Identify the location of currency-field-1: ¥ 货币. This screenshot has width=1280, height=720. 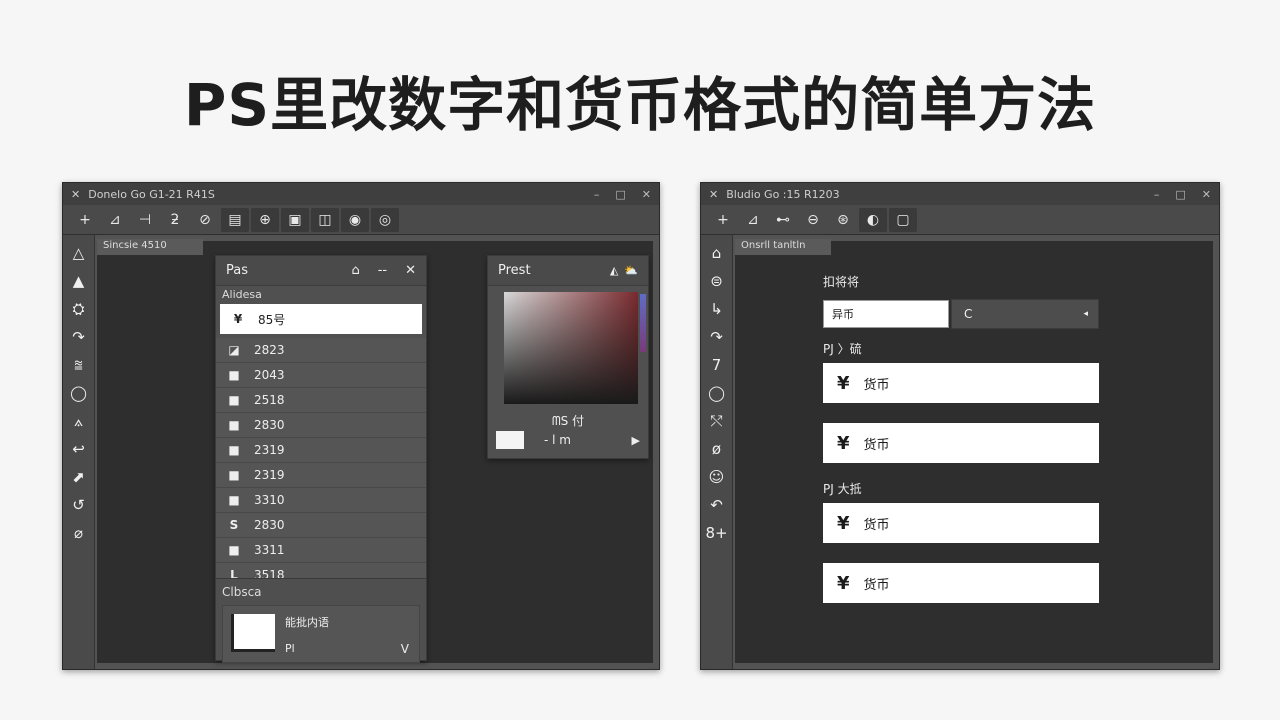
(961, 383).